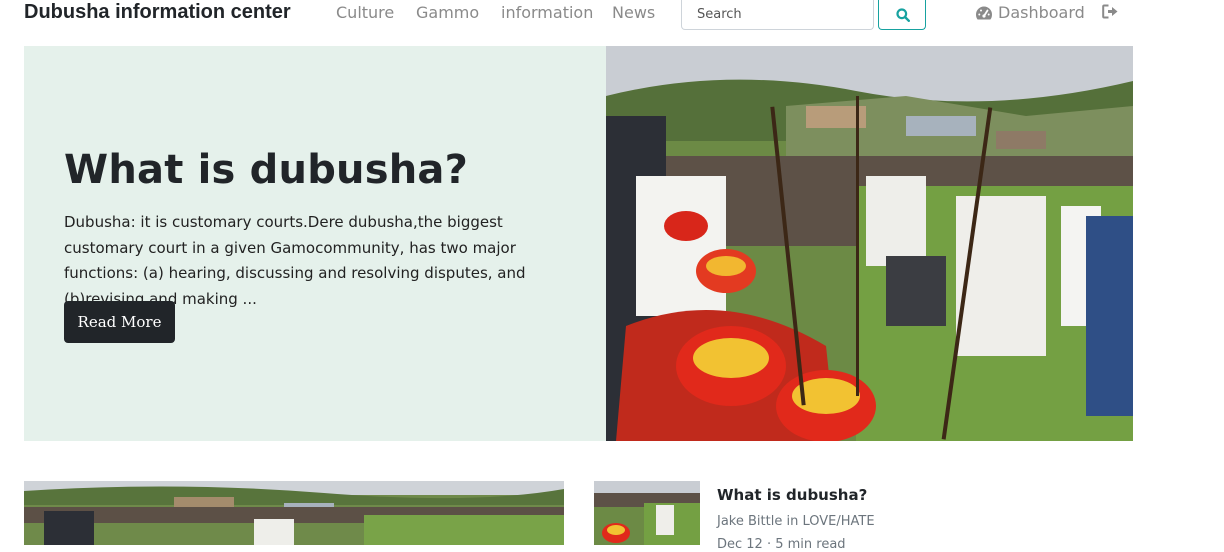 The image size is (1224, 552). What do you see at coordinates (633, 12) in the screenshot?
I see `nav-link-news: News` at bounding box center [633, 12].